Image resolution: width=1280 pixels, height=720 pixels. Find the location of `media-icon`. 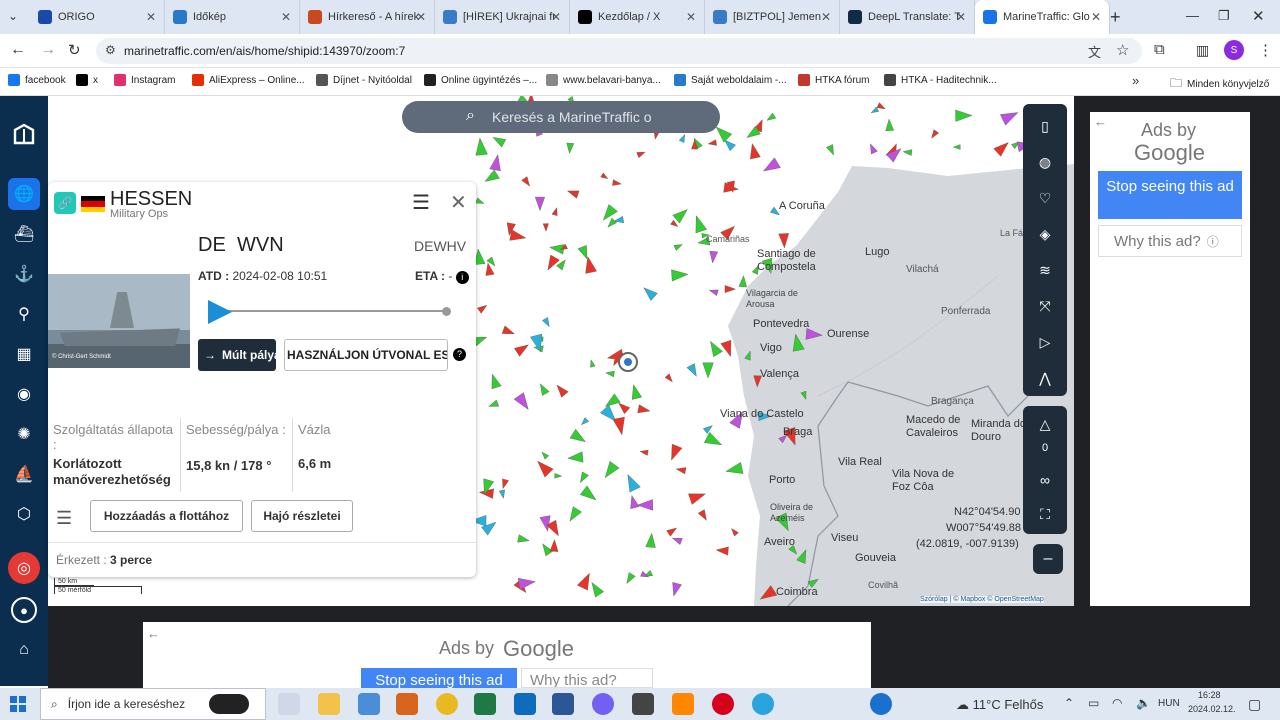

media-icon is located at coordinates (407, 704).